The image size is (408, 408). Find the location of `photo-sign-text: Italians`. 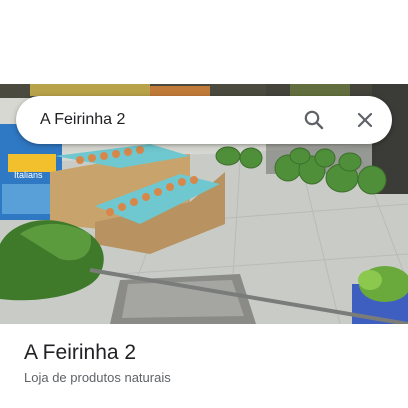

photo-sign-text: Italians is located at coordinates (28, 175).